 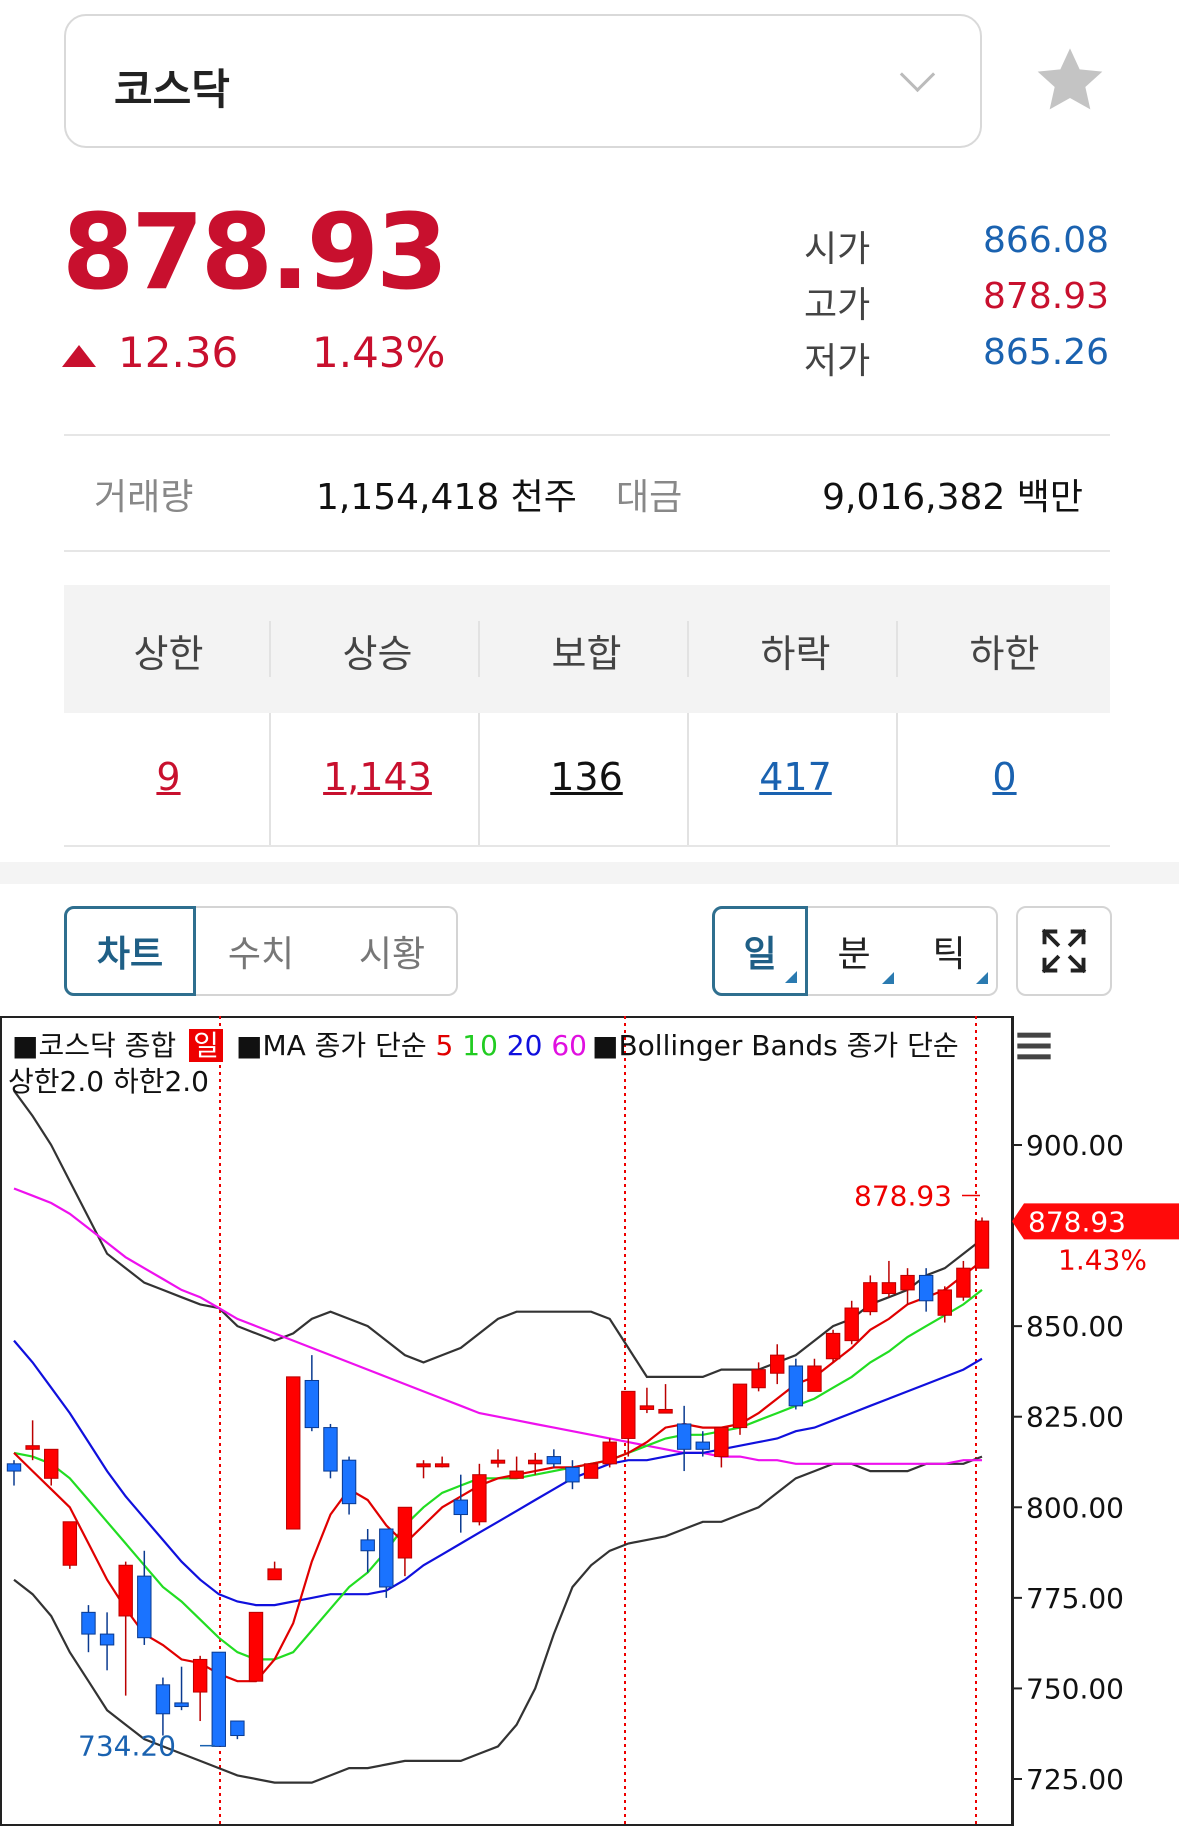 What do you see at coordinates (262, 951) in the screenshot?
I see `tab-numbers: 수치` at bounding box center [262, 951].